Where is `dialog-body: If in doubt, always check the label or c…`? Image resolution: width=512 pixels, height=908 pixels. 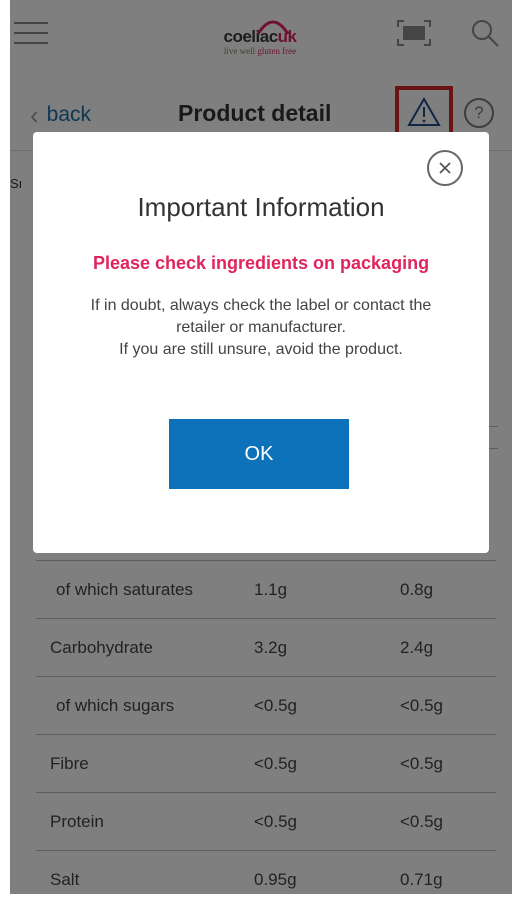 dialog-body: If in doubt, always check the label or c… is located at coordinates (261, 328).